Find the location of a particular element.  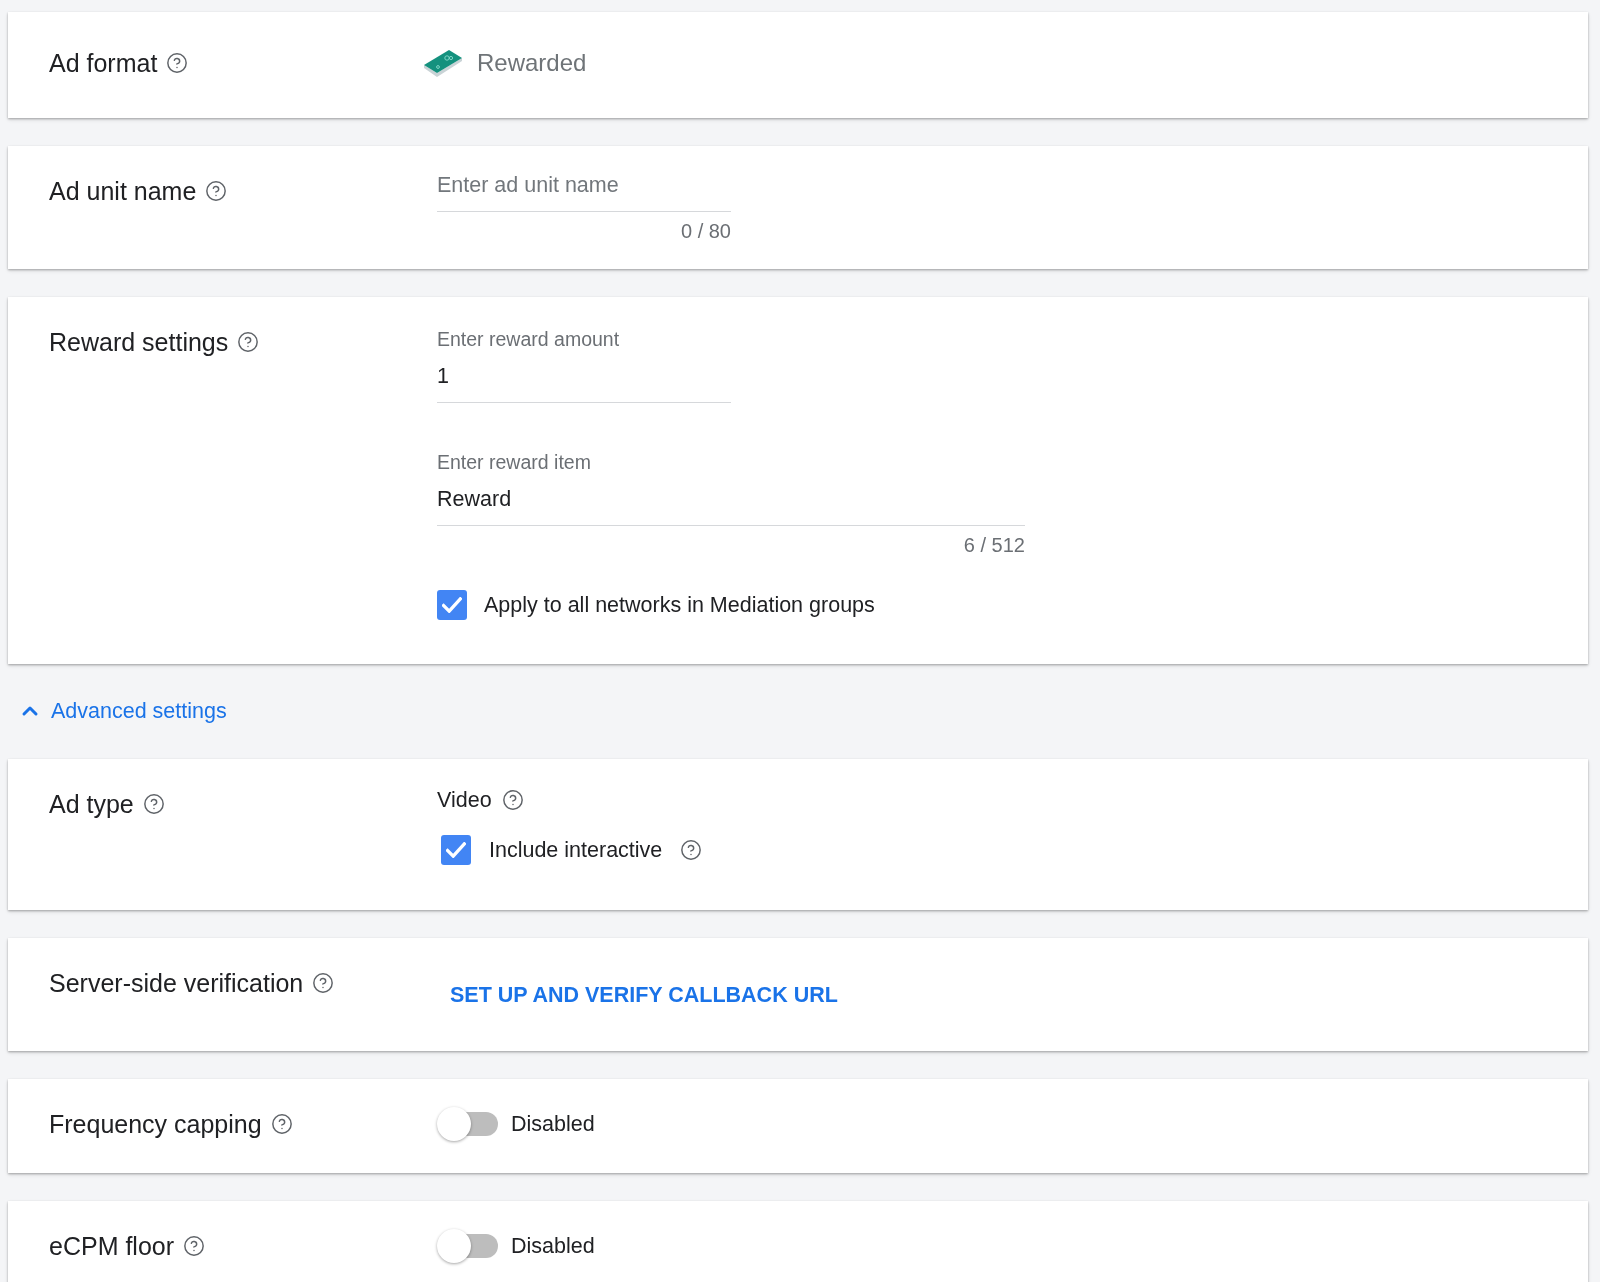

input-field: Enter ad unit name is located at coordinates (584, 191).